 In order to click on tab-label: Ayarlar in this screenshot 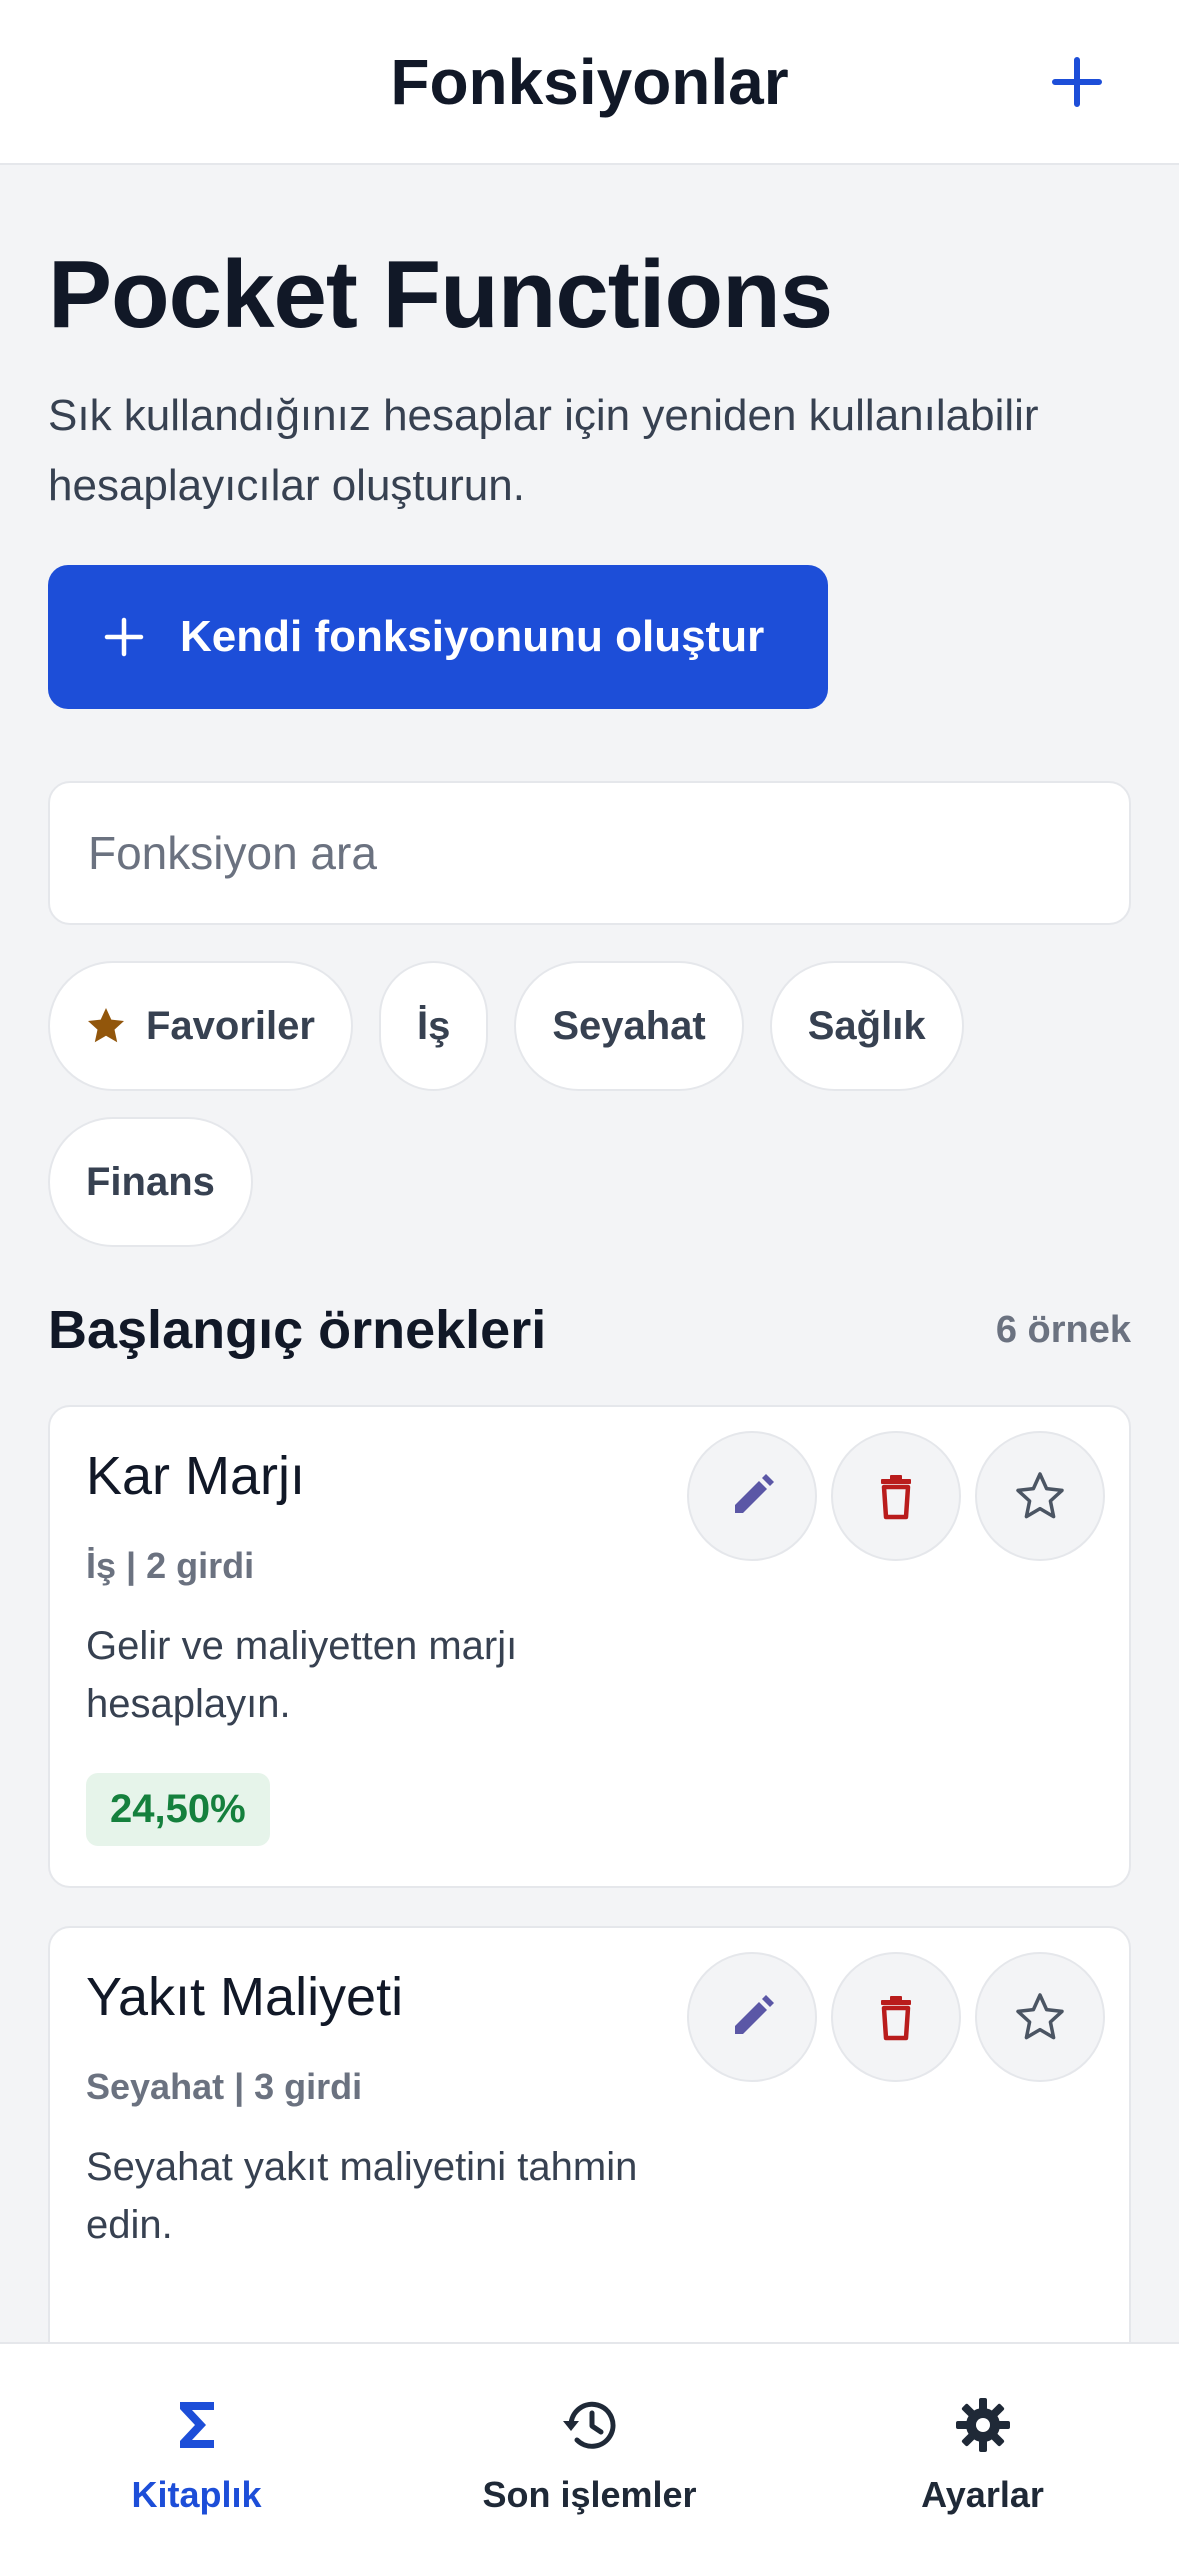, I will do `click(982, 2494)`.